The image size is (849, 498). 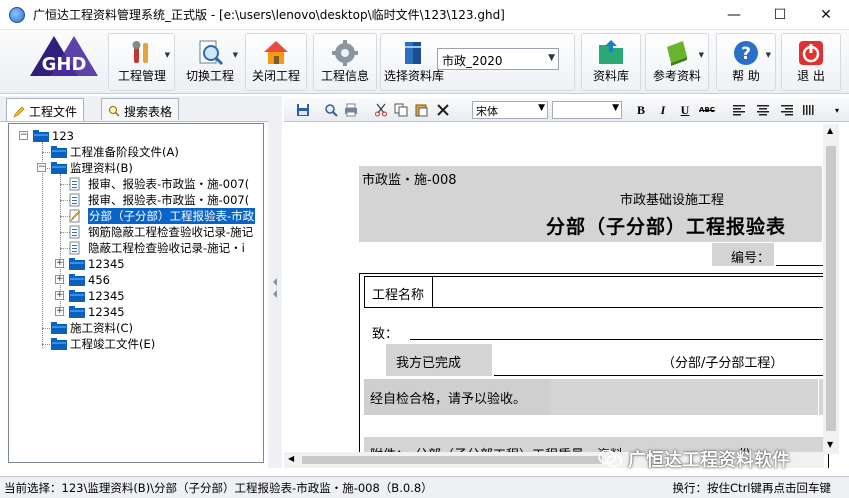 I want to click on tree-document-item: 隐蔽工程检查验收记录-施记・i, so click(x=157, y=248).